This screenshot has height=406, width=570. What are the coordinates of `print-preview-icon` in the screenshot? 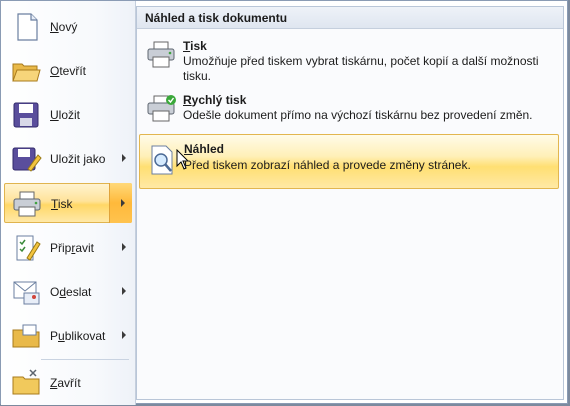 It's located at (162, 160).